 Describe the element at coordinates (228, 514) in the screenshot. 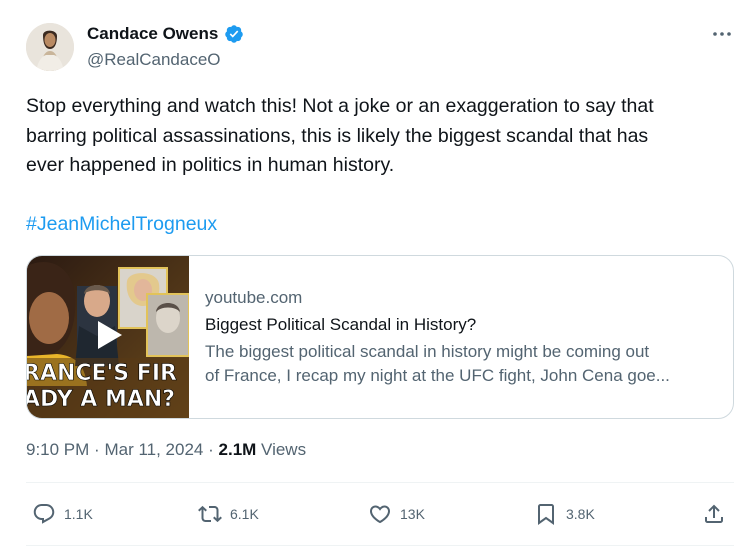

I see `repost-button: 6.1K` at that location.